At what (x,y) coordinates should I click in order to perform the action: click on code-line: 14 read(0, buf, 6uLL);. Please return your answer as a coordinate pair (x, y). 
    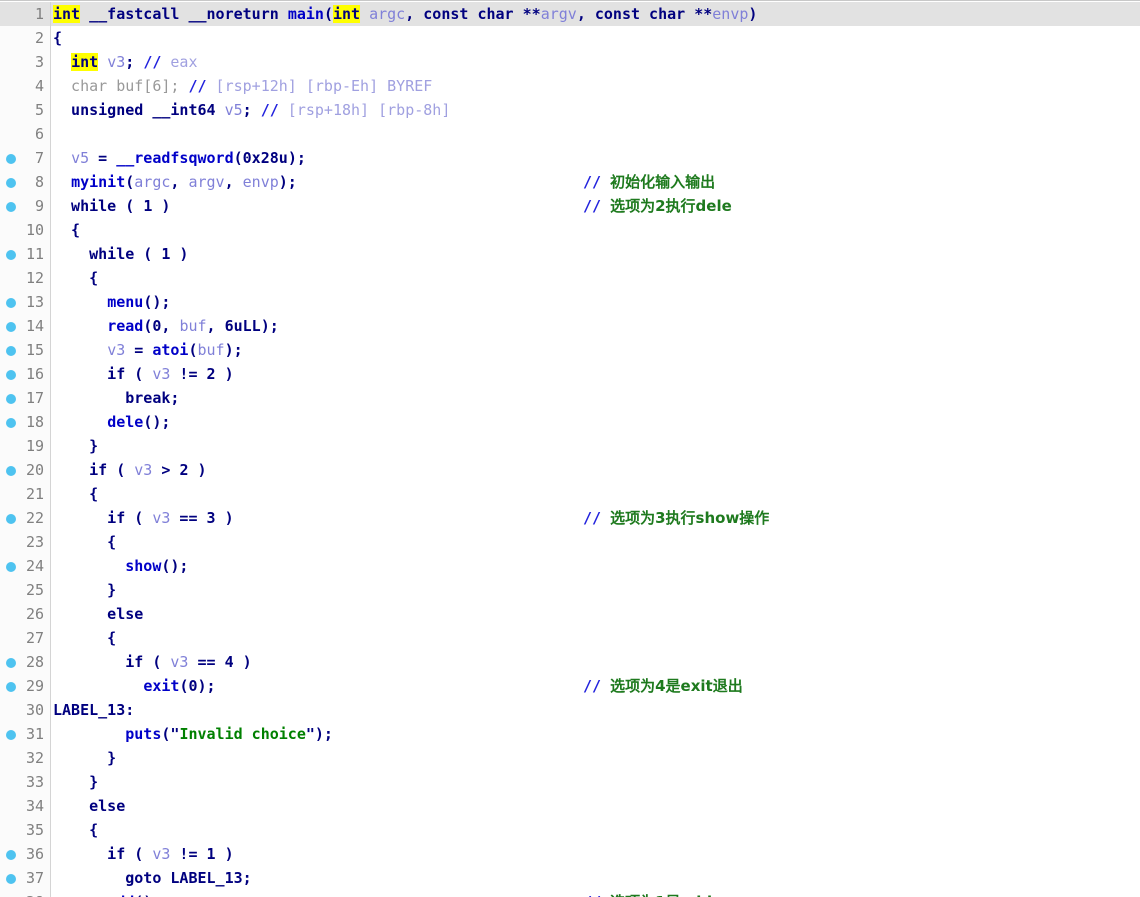
    Looking at the image, I should click on (570, 326).